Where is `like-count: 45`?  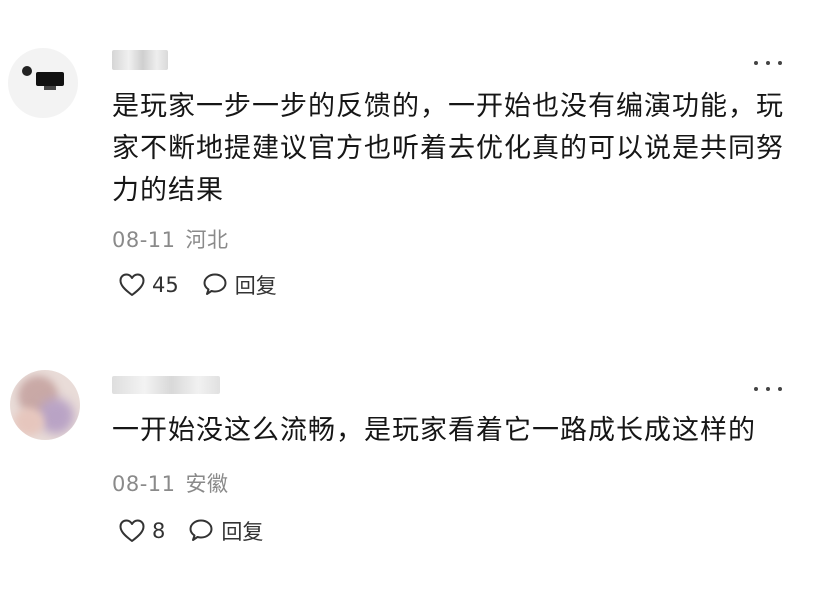
like-count: 45 is located at coordinates (165, 285).